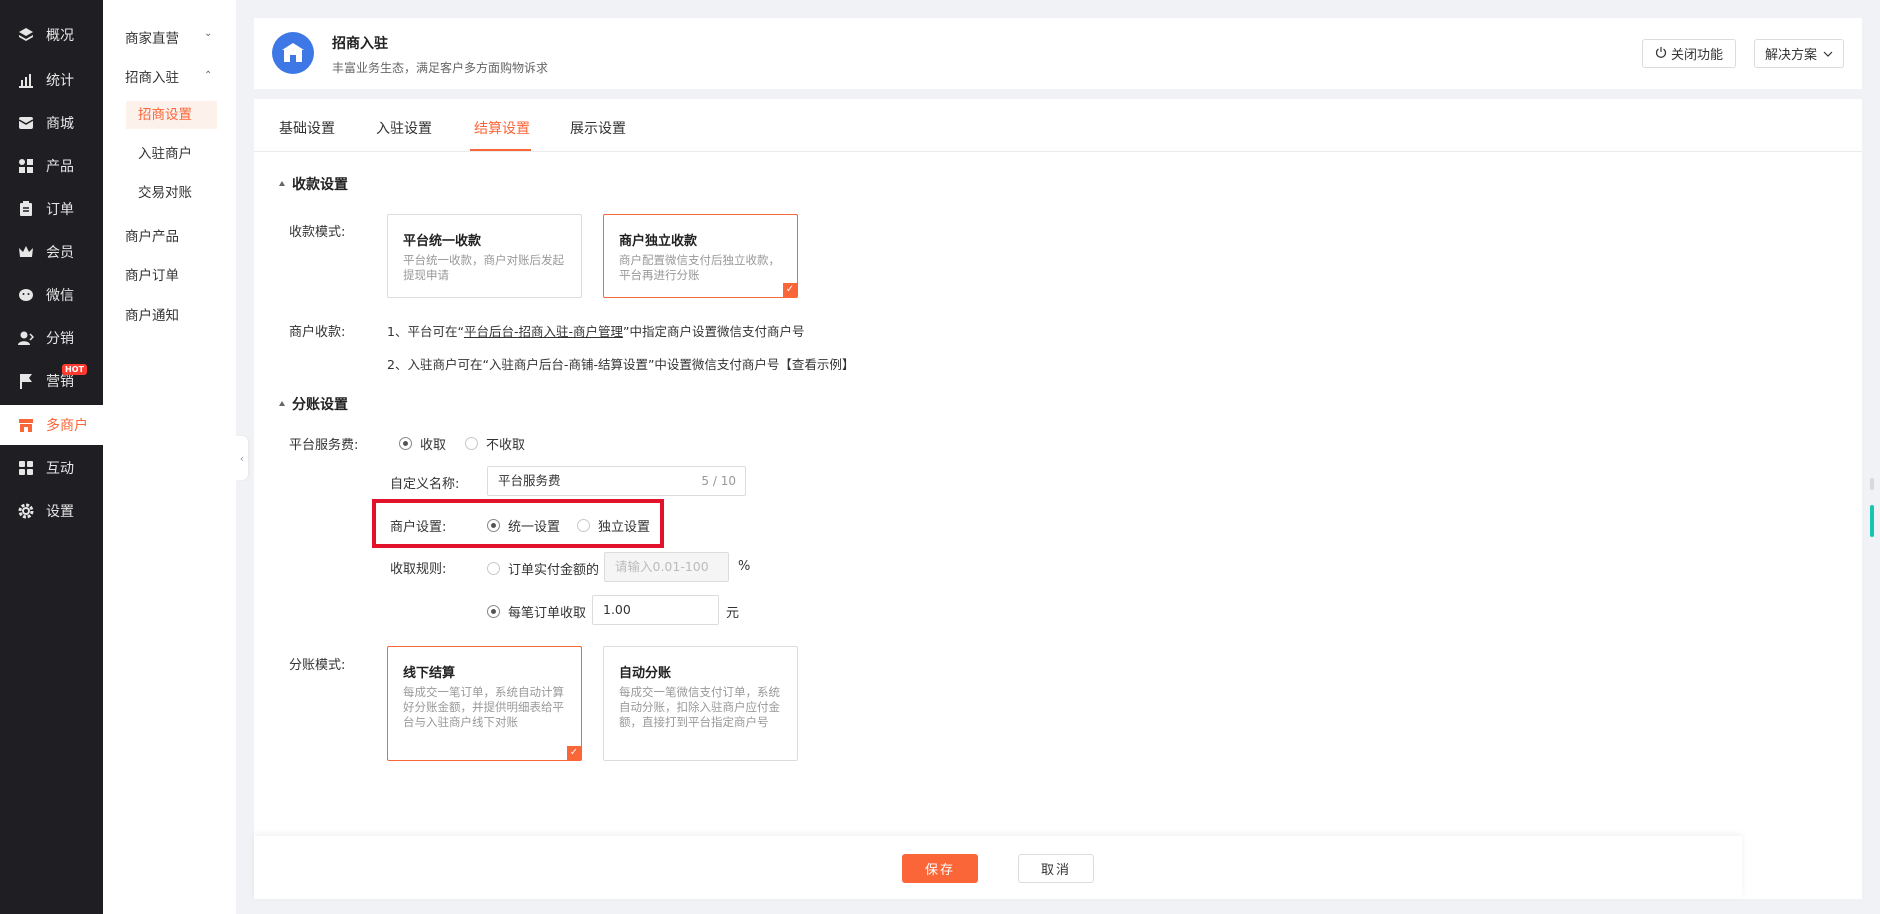 The image size is (1880, 914). I want to click on tab-settlement: 结算设置, so click(502, 128).